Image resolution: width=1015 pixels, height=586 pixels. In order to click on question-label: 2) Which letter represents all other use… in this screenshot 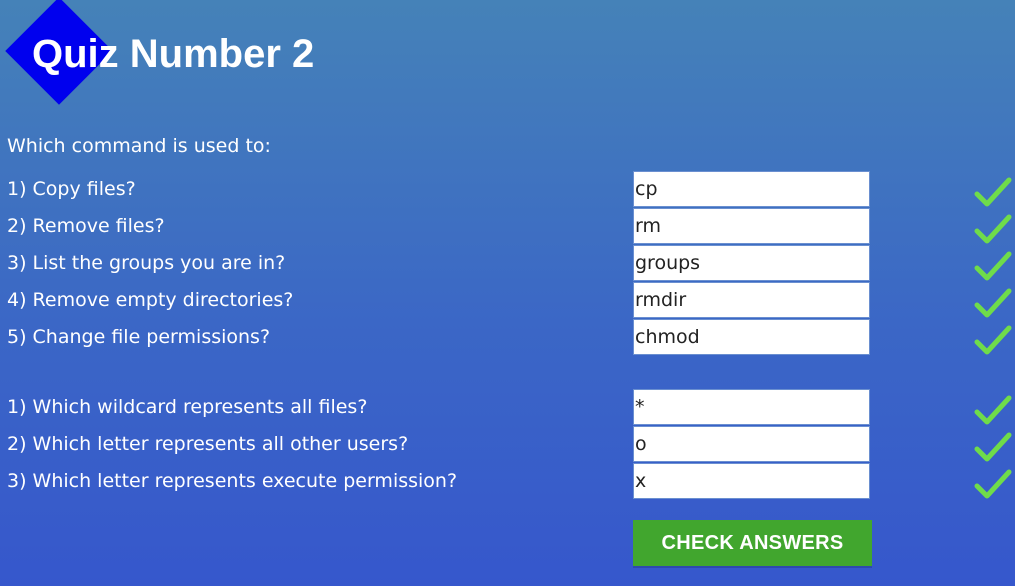, I will do `click(208, 444)`.